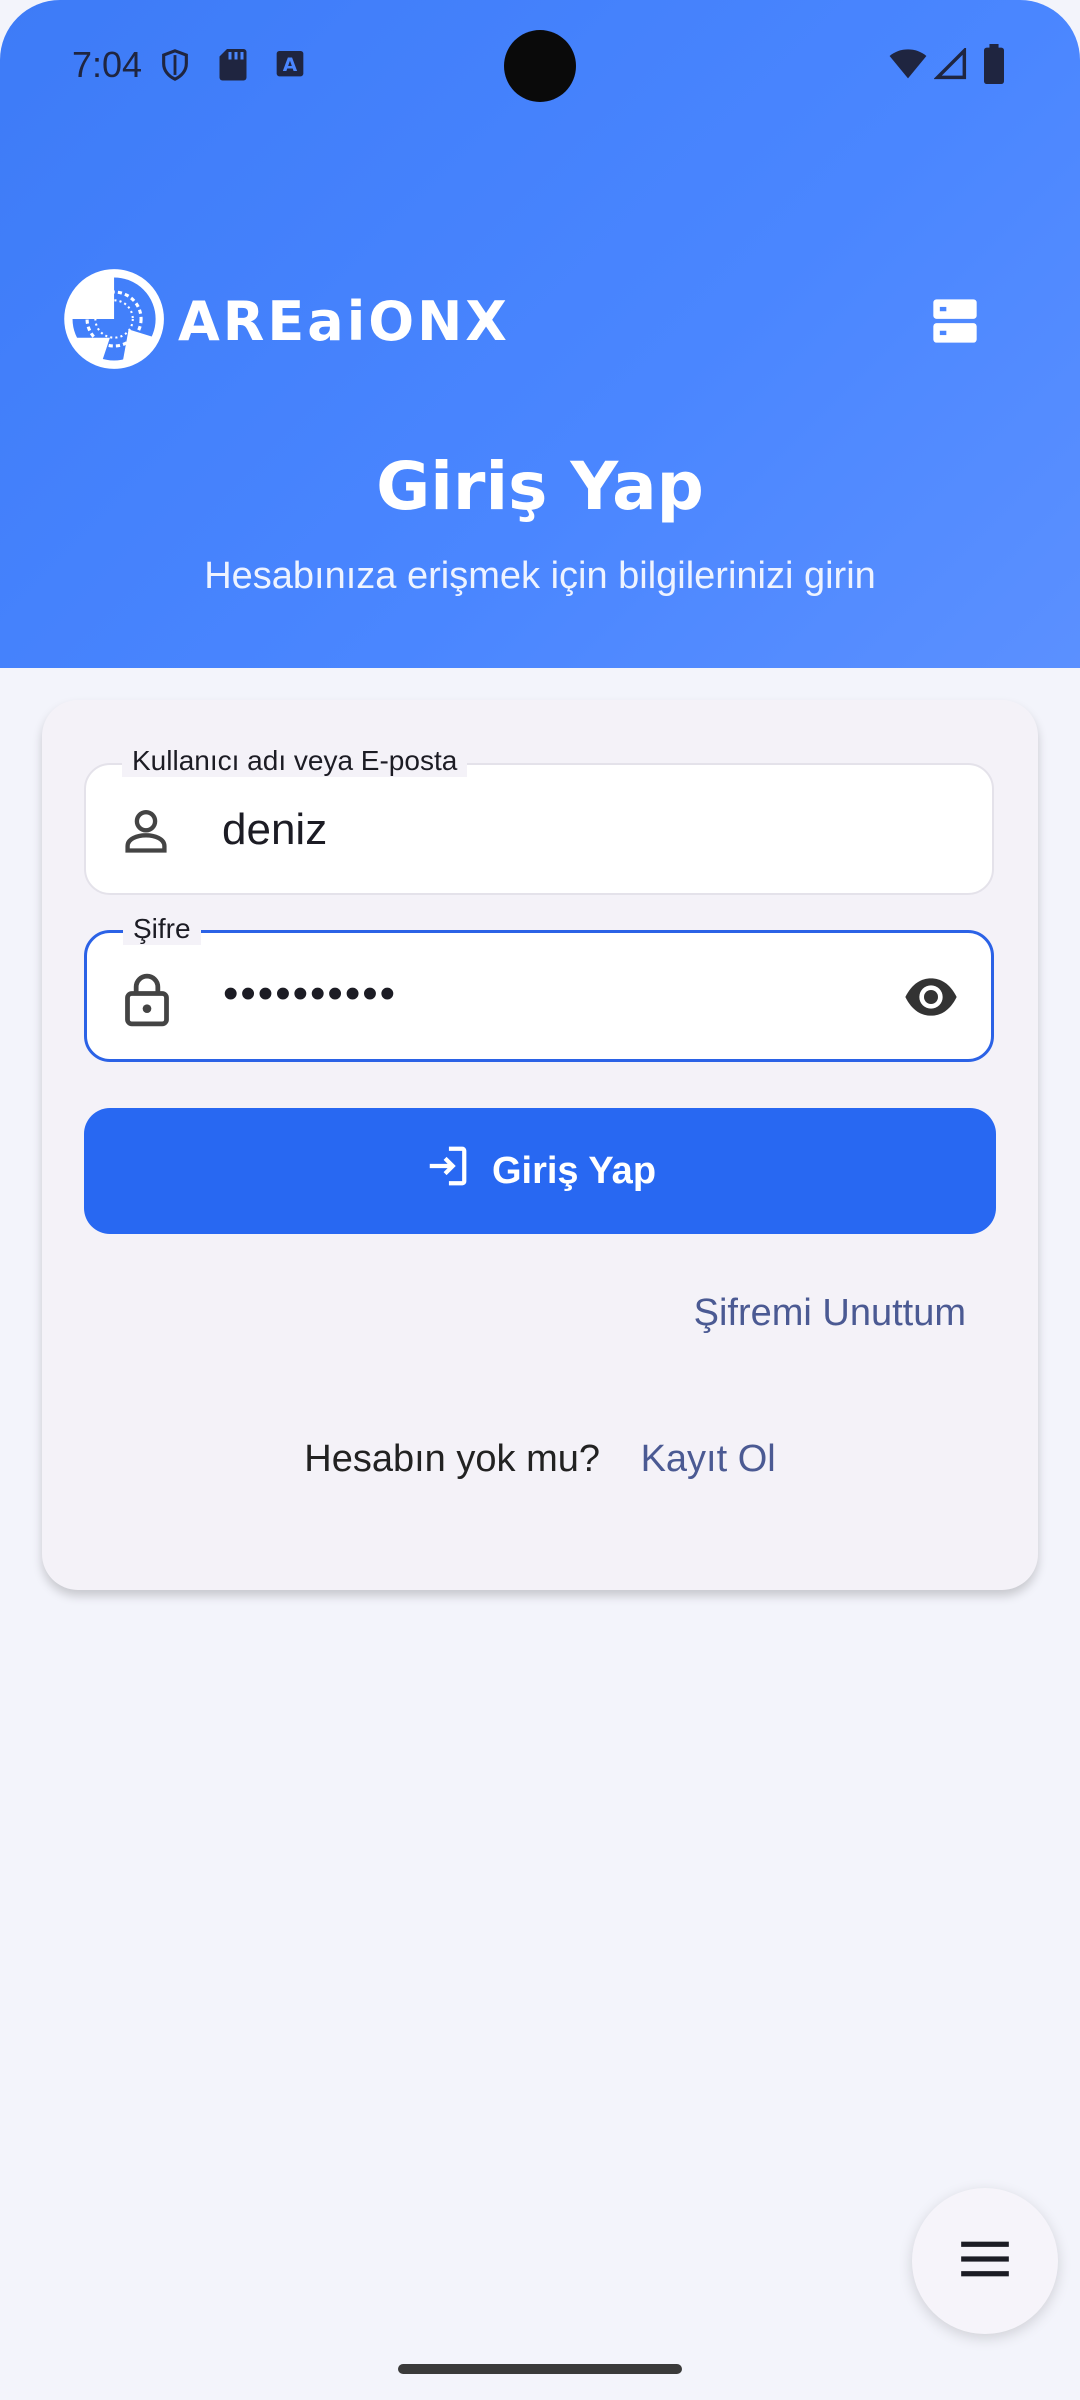  What do you see at coordinates (908, 66) in the screenshot?
I see `wifi-icon` at bounding box center [908, 66].